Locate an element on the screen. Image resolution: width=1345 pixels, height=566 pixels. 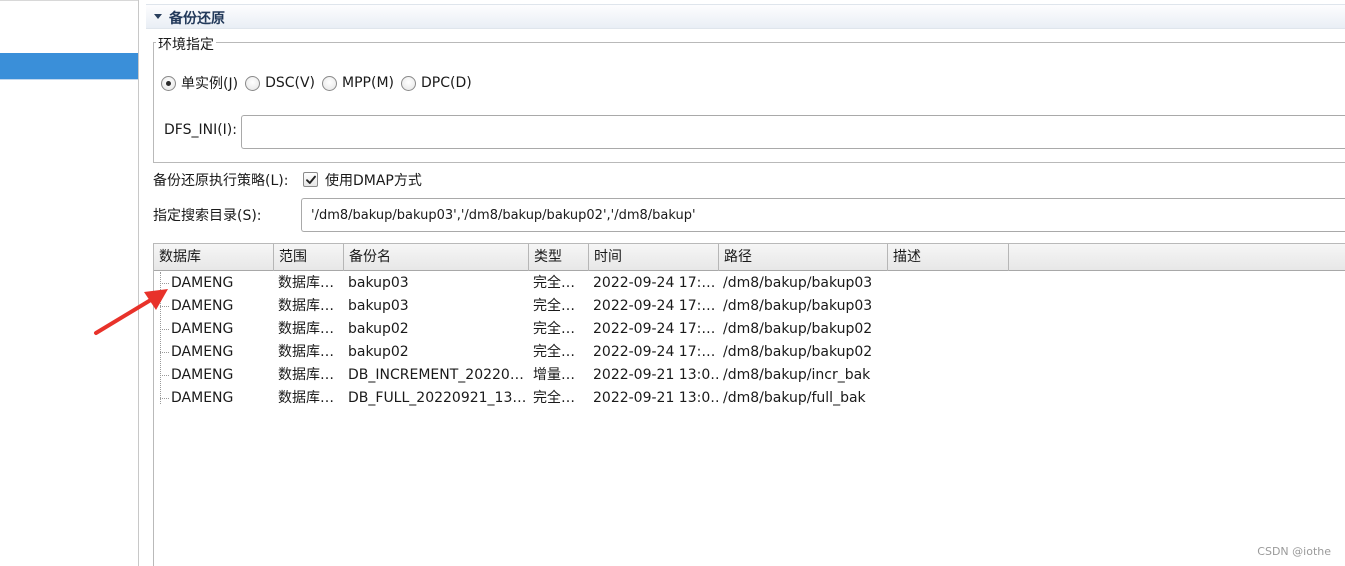
environment-group-title: 环境指定 is located at coordinates (186, 44).